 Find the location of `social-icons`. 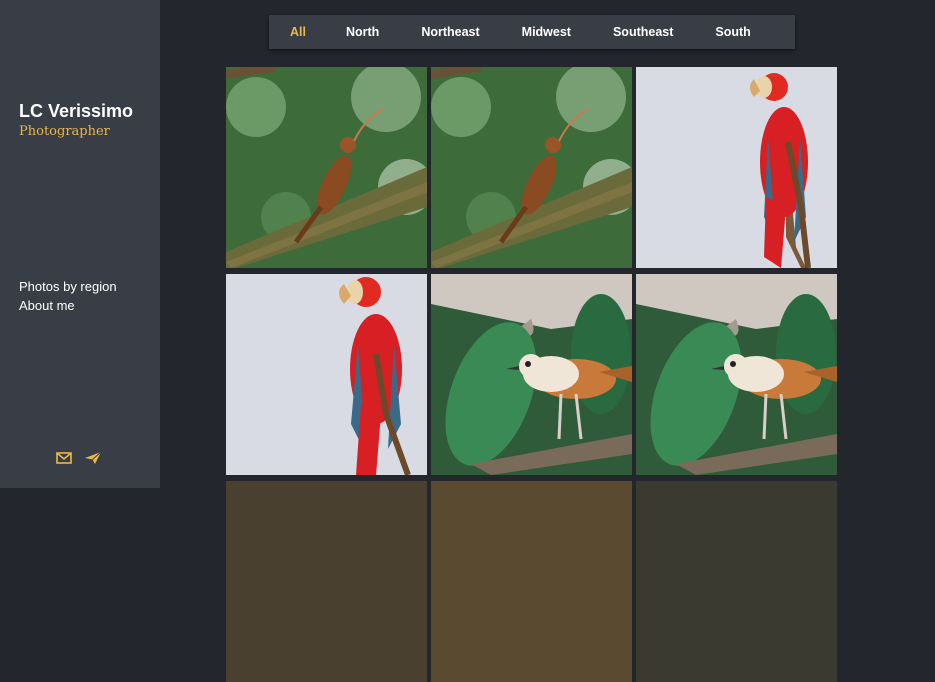

social-icons is located at coordinates (79, 458).